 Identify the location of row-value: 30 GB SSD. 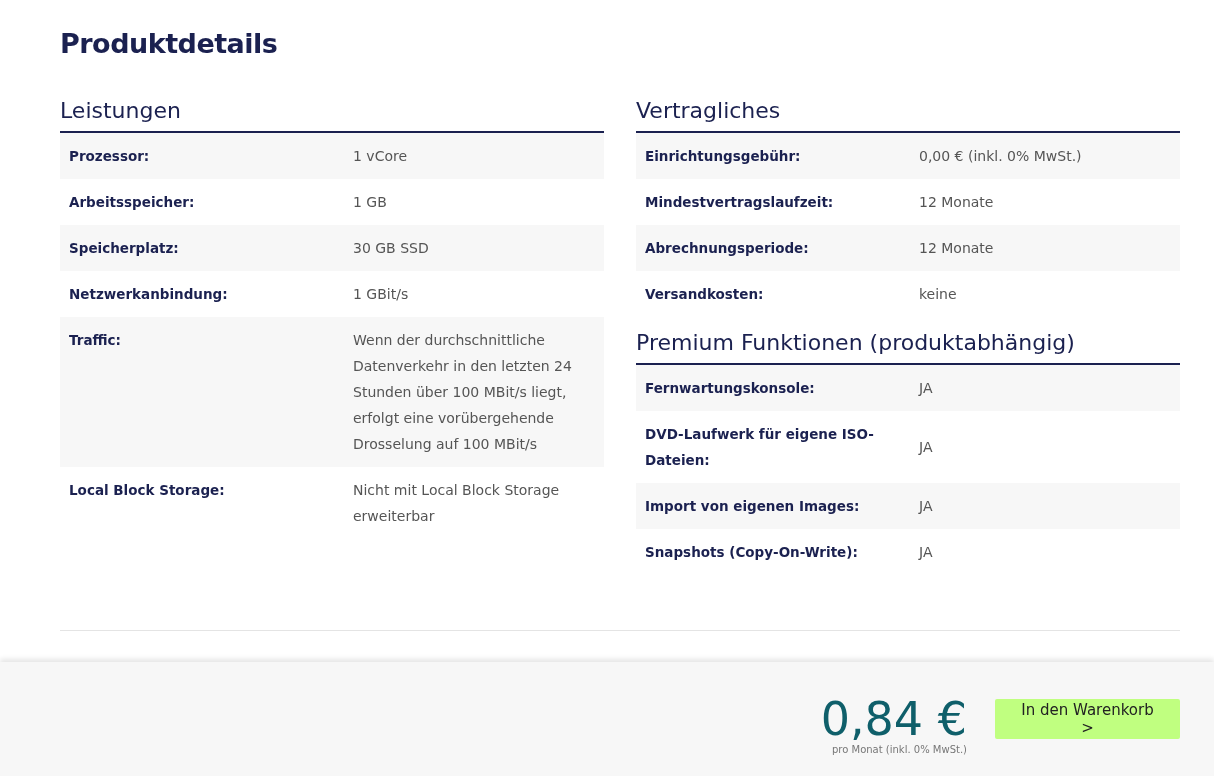
(391, 248).